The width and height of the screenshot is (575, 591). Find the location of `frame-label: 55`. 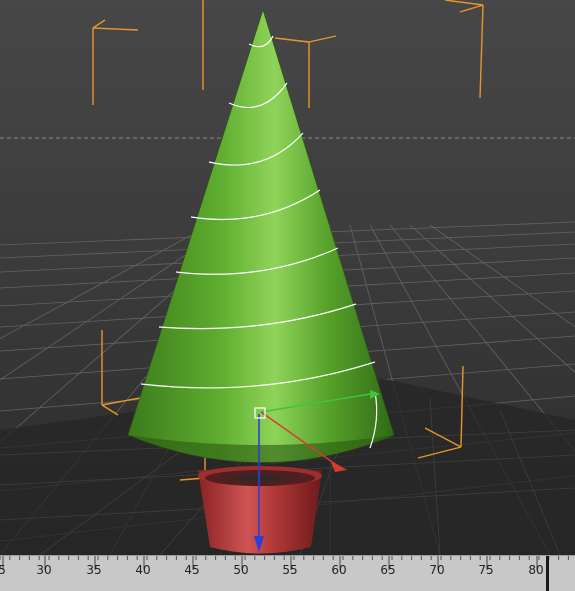

frame-label: 55 is located at coordinates (289, 570).